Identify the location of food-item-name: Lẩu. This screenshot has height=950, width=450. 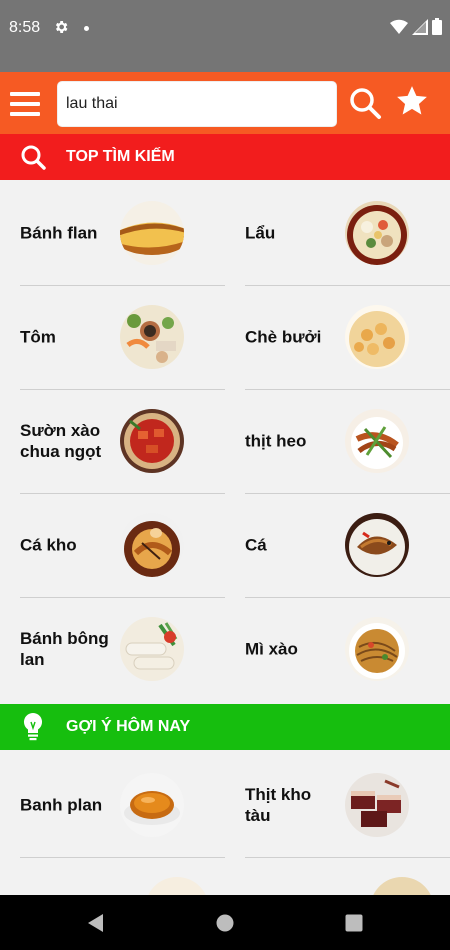
(260, 233).